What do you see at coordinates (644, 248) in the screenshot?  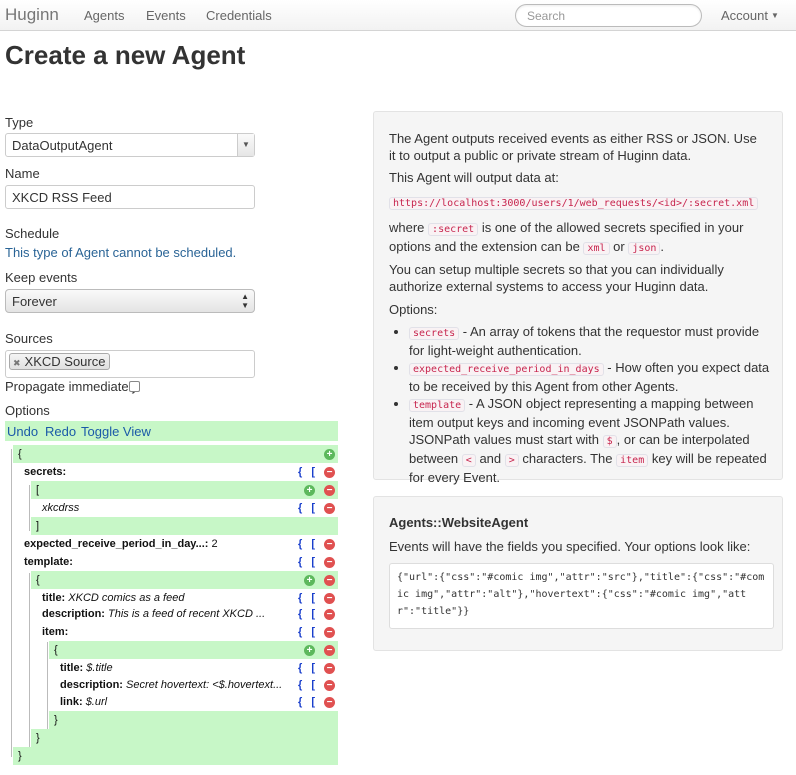 I see `json-code: json` at bounding box center [644, 248].